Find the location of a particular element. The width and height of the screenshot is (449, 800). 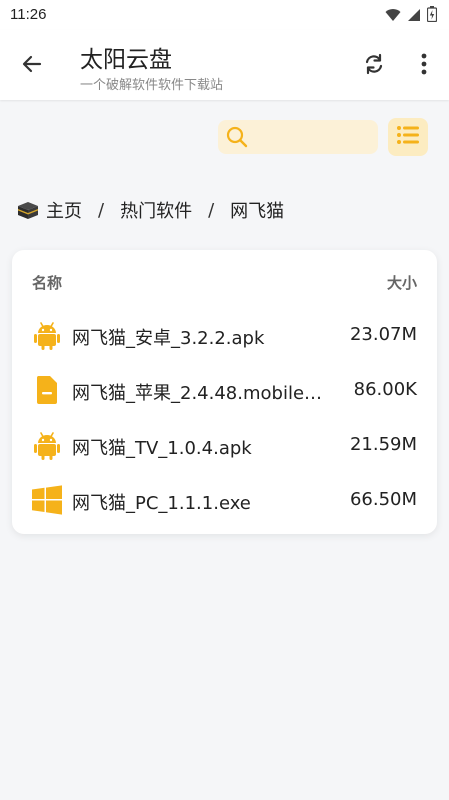

file-name: 网飞猫_苹果_2.4.48.mobileprovision is located at coordinates (199, 393).